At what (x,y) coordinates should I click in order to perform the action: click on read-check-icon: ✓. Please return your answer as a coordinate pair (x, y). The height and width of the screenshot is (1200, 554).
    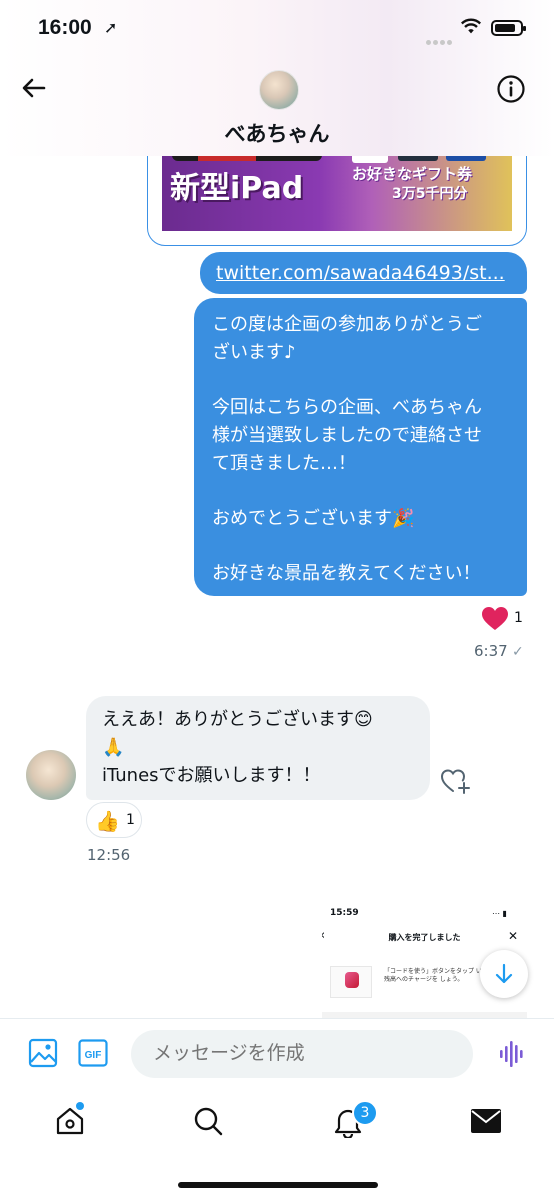
    Looking at the image, I should click on (518, 652).